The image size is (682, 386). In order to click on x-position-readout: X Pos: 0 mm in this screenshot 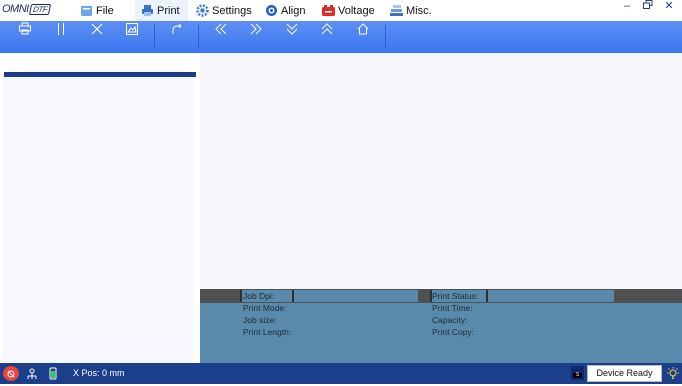, I will do `click(99, 373)`.